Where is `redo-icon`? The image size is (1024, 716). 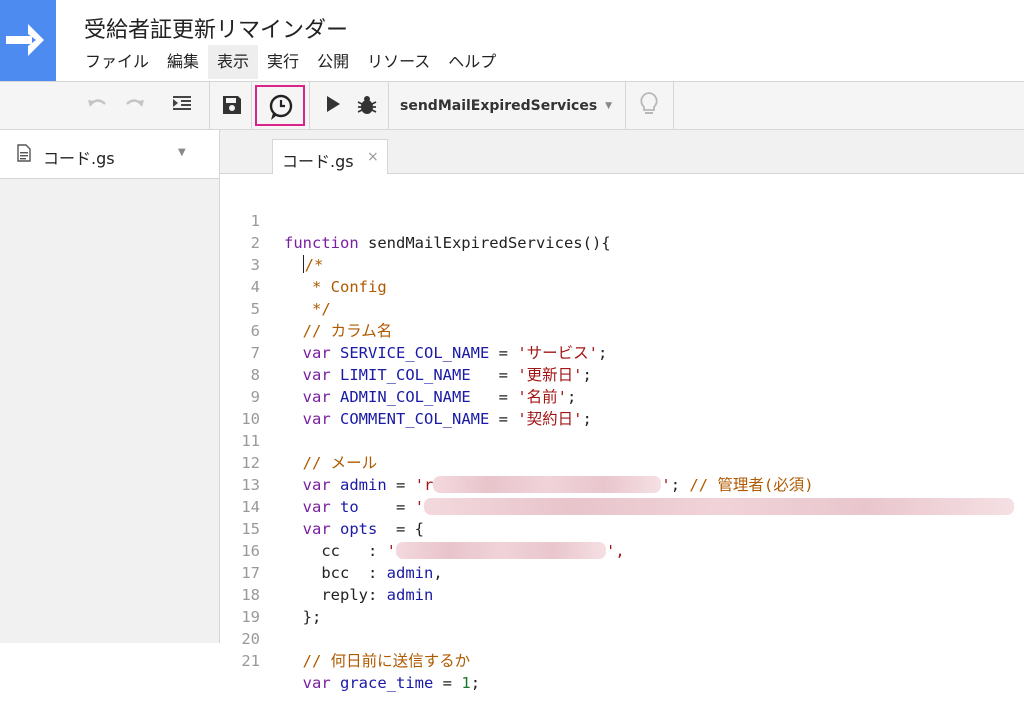
redo-icon is located at coordinates (135, 103).